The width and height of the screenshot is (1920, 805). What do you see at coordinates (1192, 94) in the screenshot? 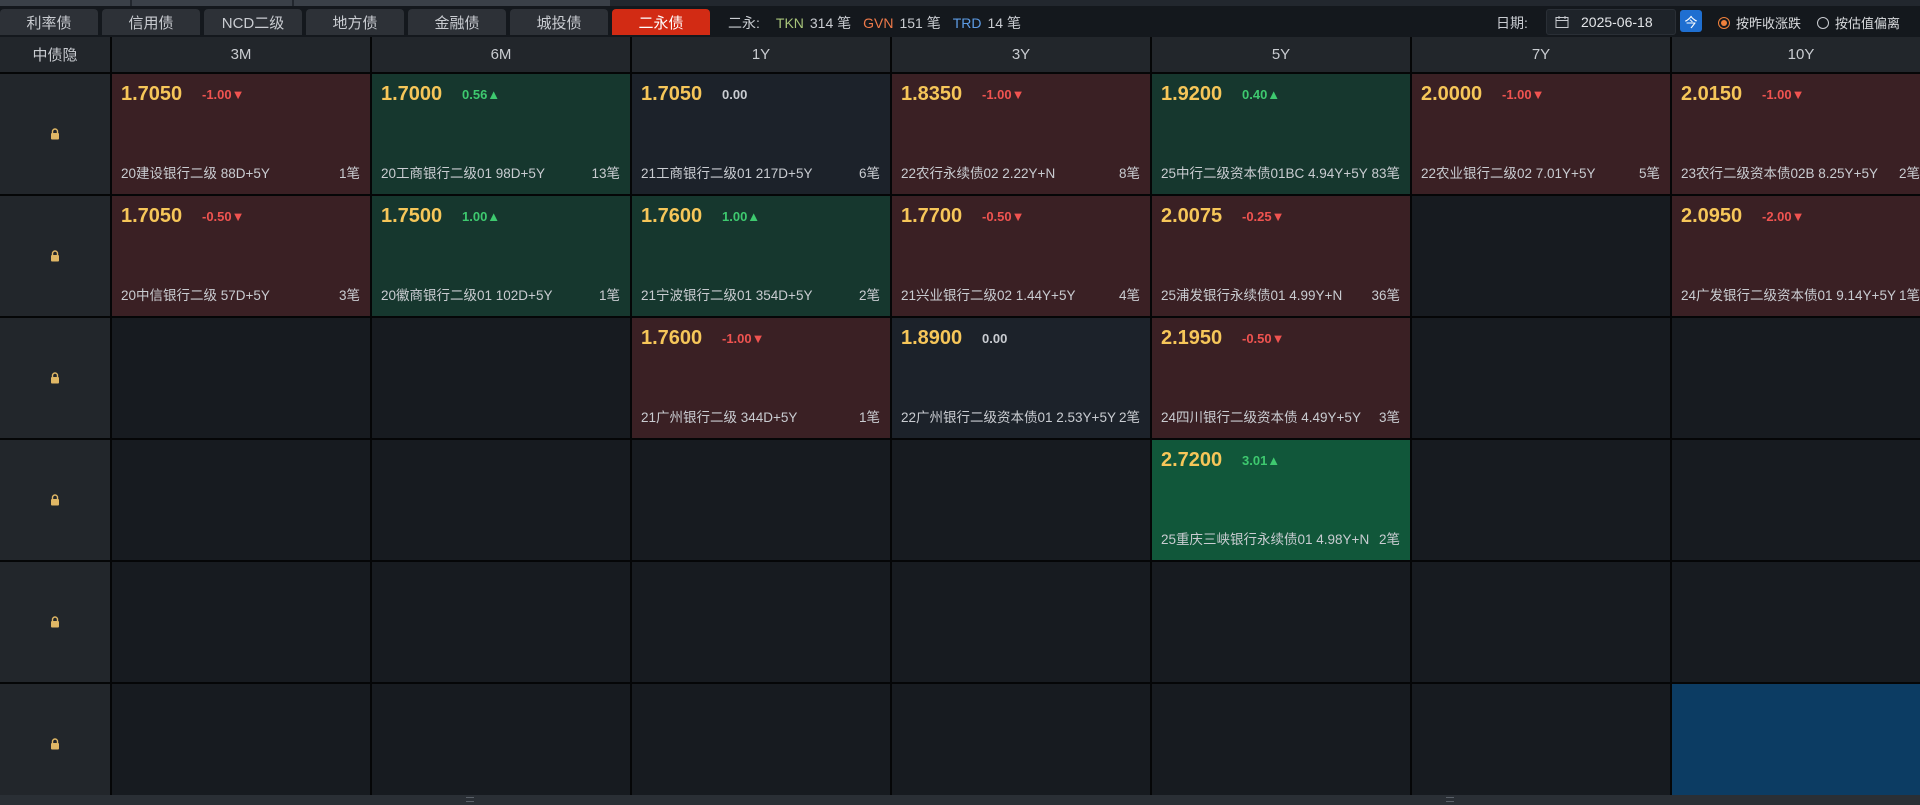
I see `cell-yield: 1.9200` at bounding box center [1192, 94].